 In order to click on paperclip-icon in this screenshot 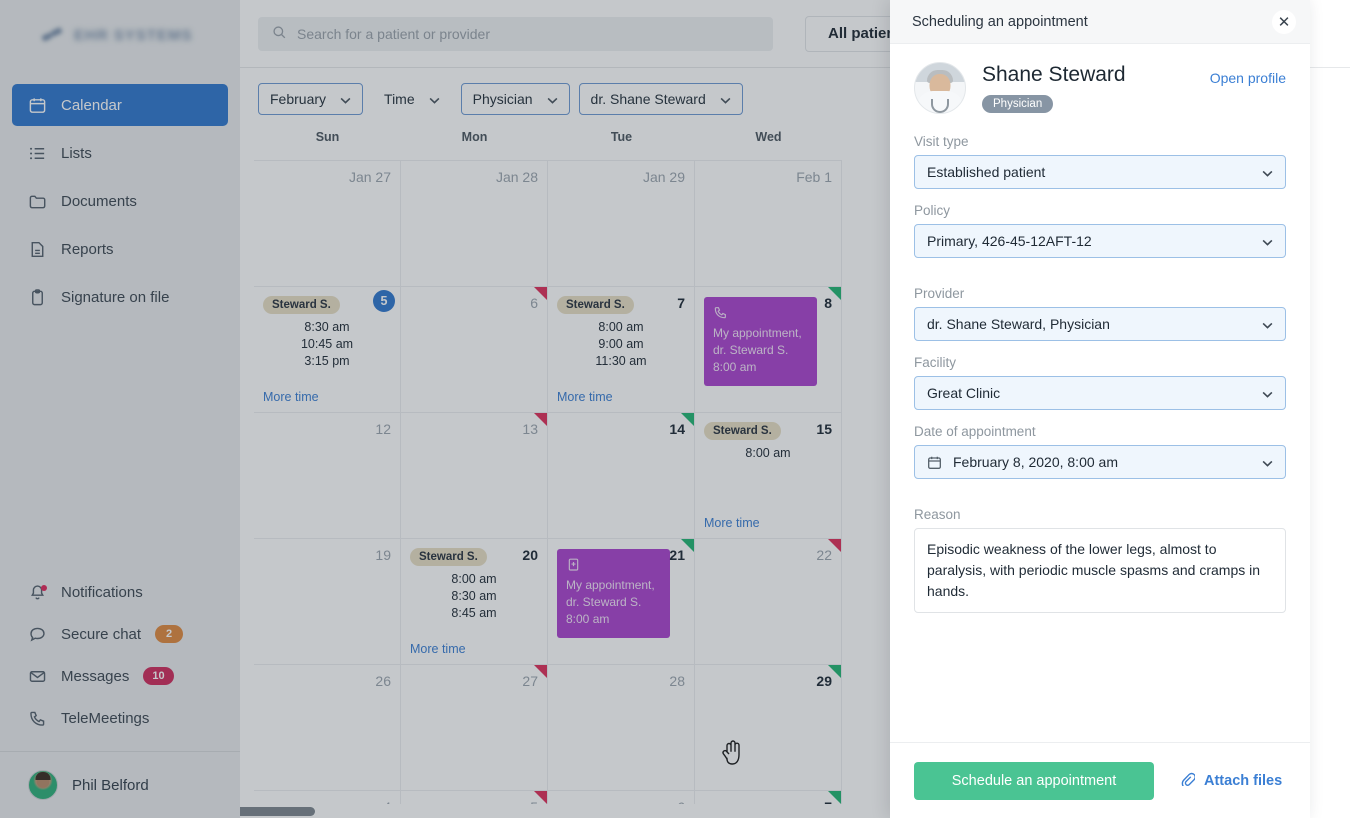, I will do `click(1188, 780)`.